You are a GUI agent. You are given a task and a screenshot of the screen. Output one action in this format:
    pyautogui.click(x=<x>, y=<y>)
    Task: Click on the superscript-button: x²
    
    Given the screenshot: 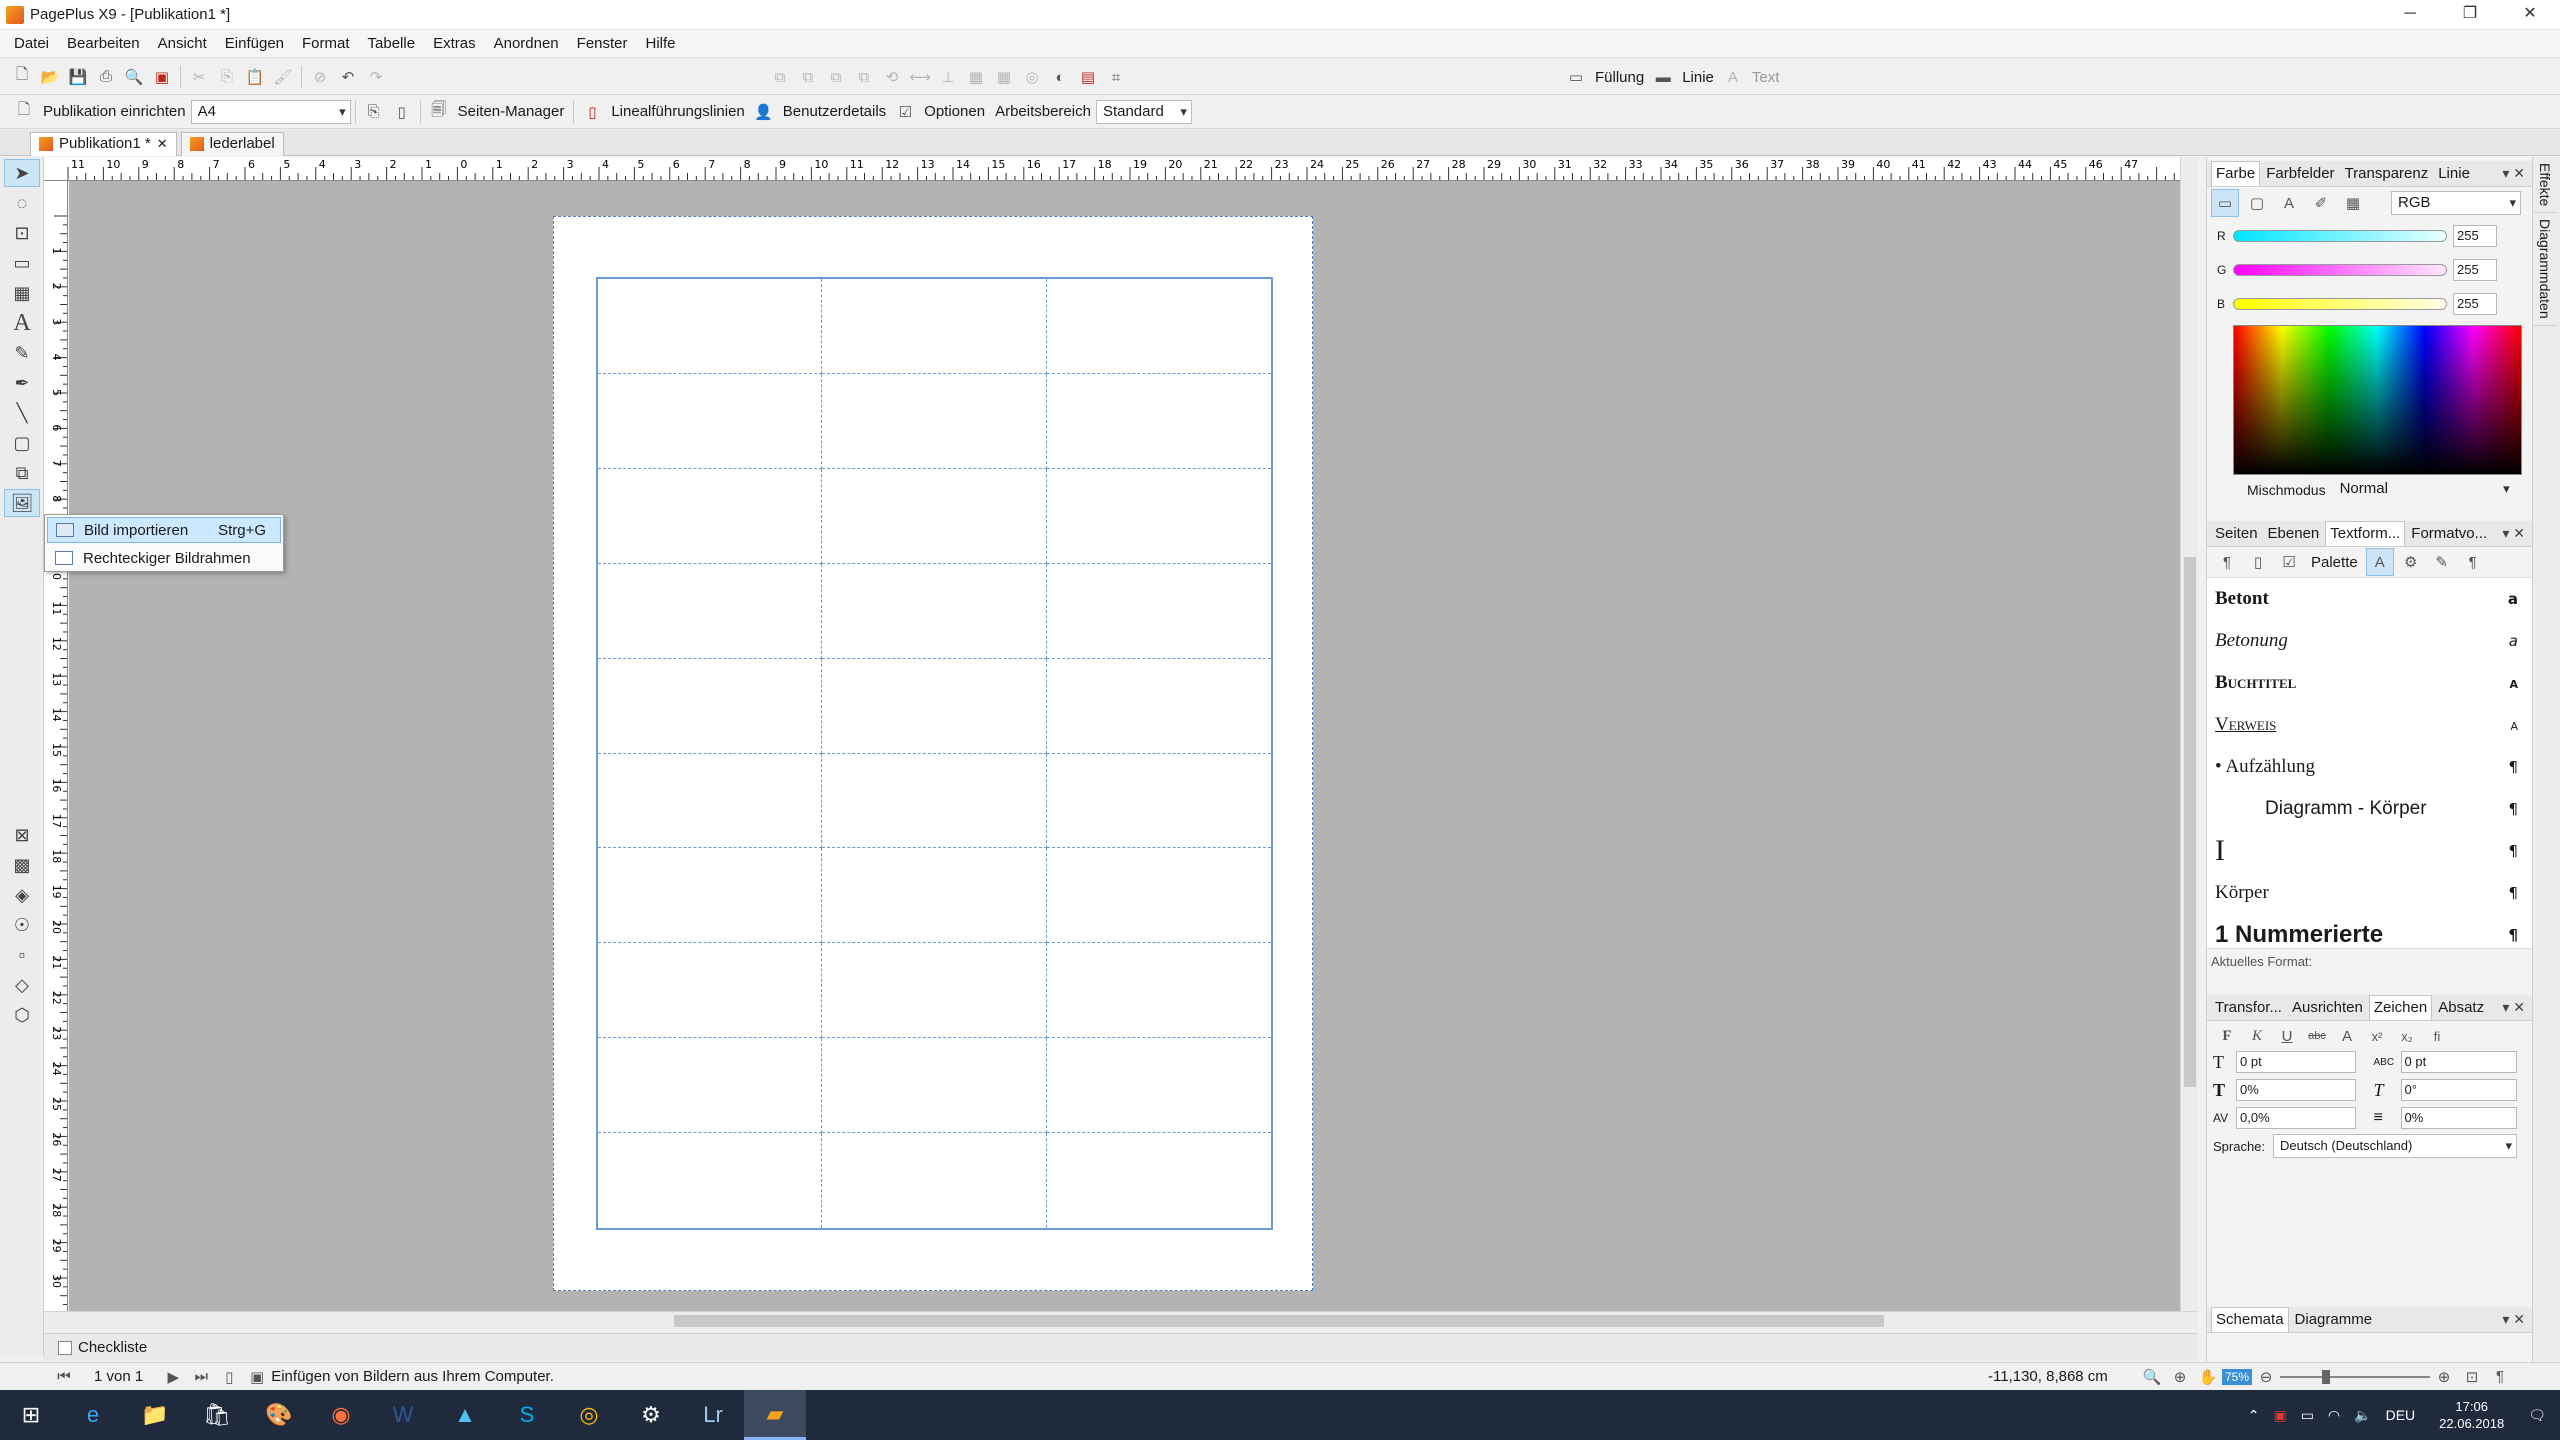 What is the action you would take?
    pyautogui.click(x=2377, y=1036)
    